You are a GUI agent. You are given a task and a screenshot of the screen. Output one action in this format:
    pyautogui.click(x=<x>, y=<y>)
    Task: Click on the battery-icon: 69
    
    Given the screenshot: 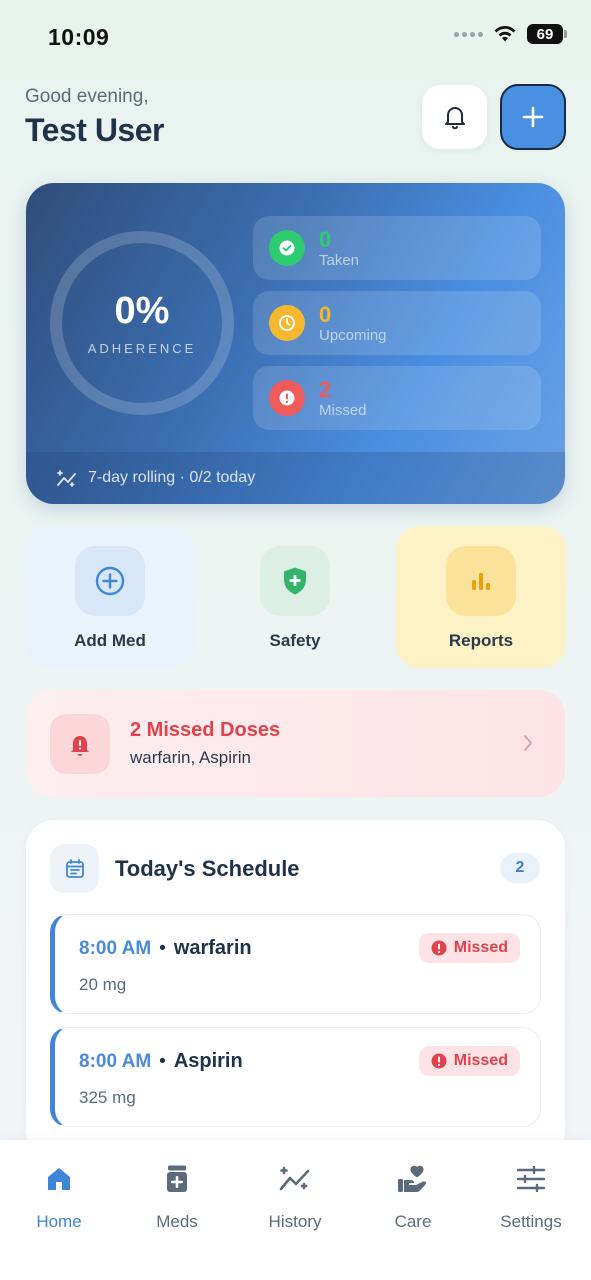 What is the action you would take?
    pyautogui.click(x=547, y=34)
    